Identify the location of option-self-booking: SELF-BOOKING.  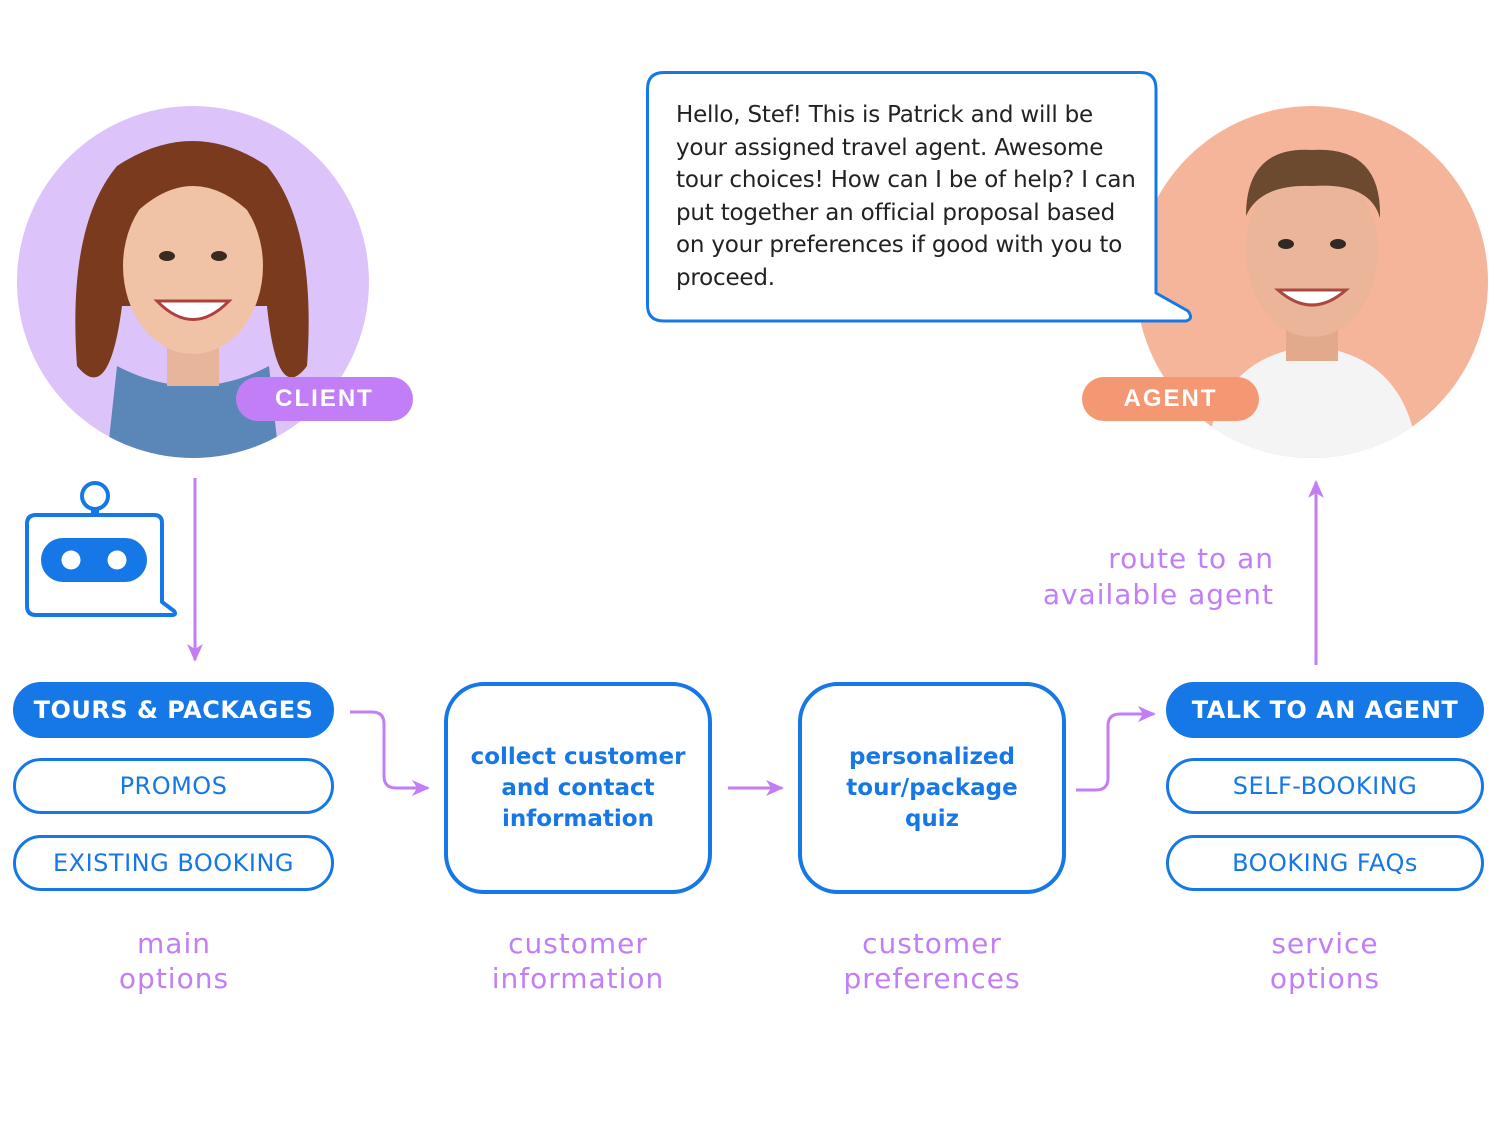
(1325, 786).